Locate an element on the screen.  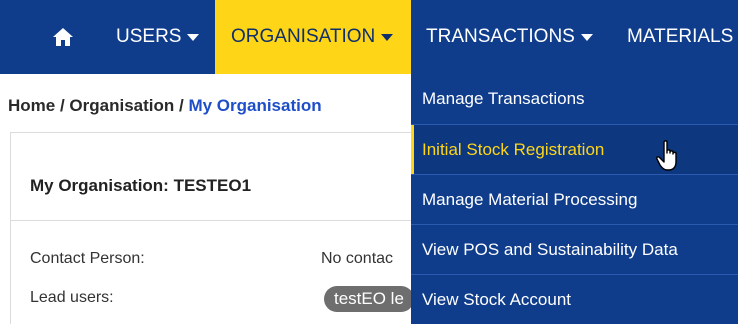
nav-materials-label: MATERIALS is located at coordinates (680, 36).